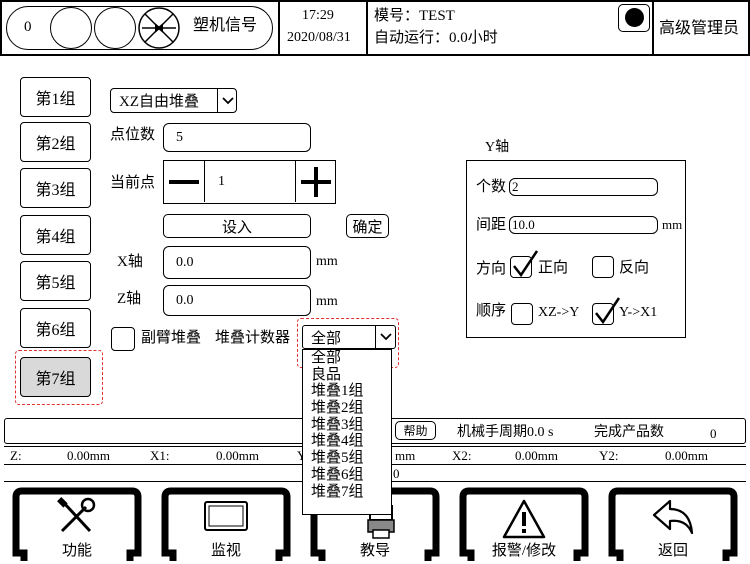 The image size is (750, 564). I want to click on forward-label: 正向, so click(553, 268).